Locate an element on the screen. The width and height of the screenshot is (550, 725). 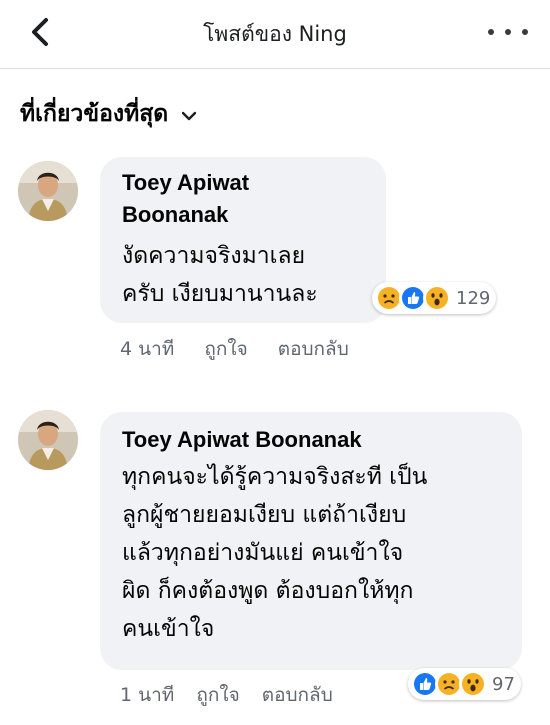
chevron-down-icon is located at coordinates (189, 116).